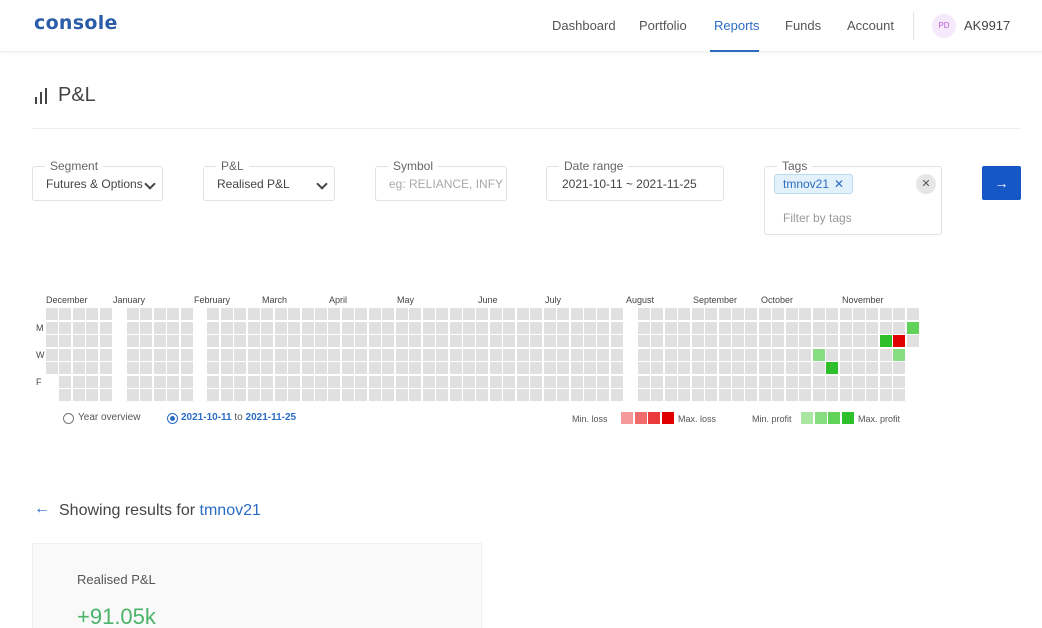 The image size is (1042, 628). I want to click on tag-chip: tmnov21 ✕, so click(814, 184).